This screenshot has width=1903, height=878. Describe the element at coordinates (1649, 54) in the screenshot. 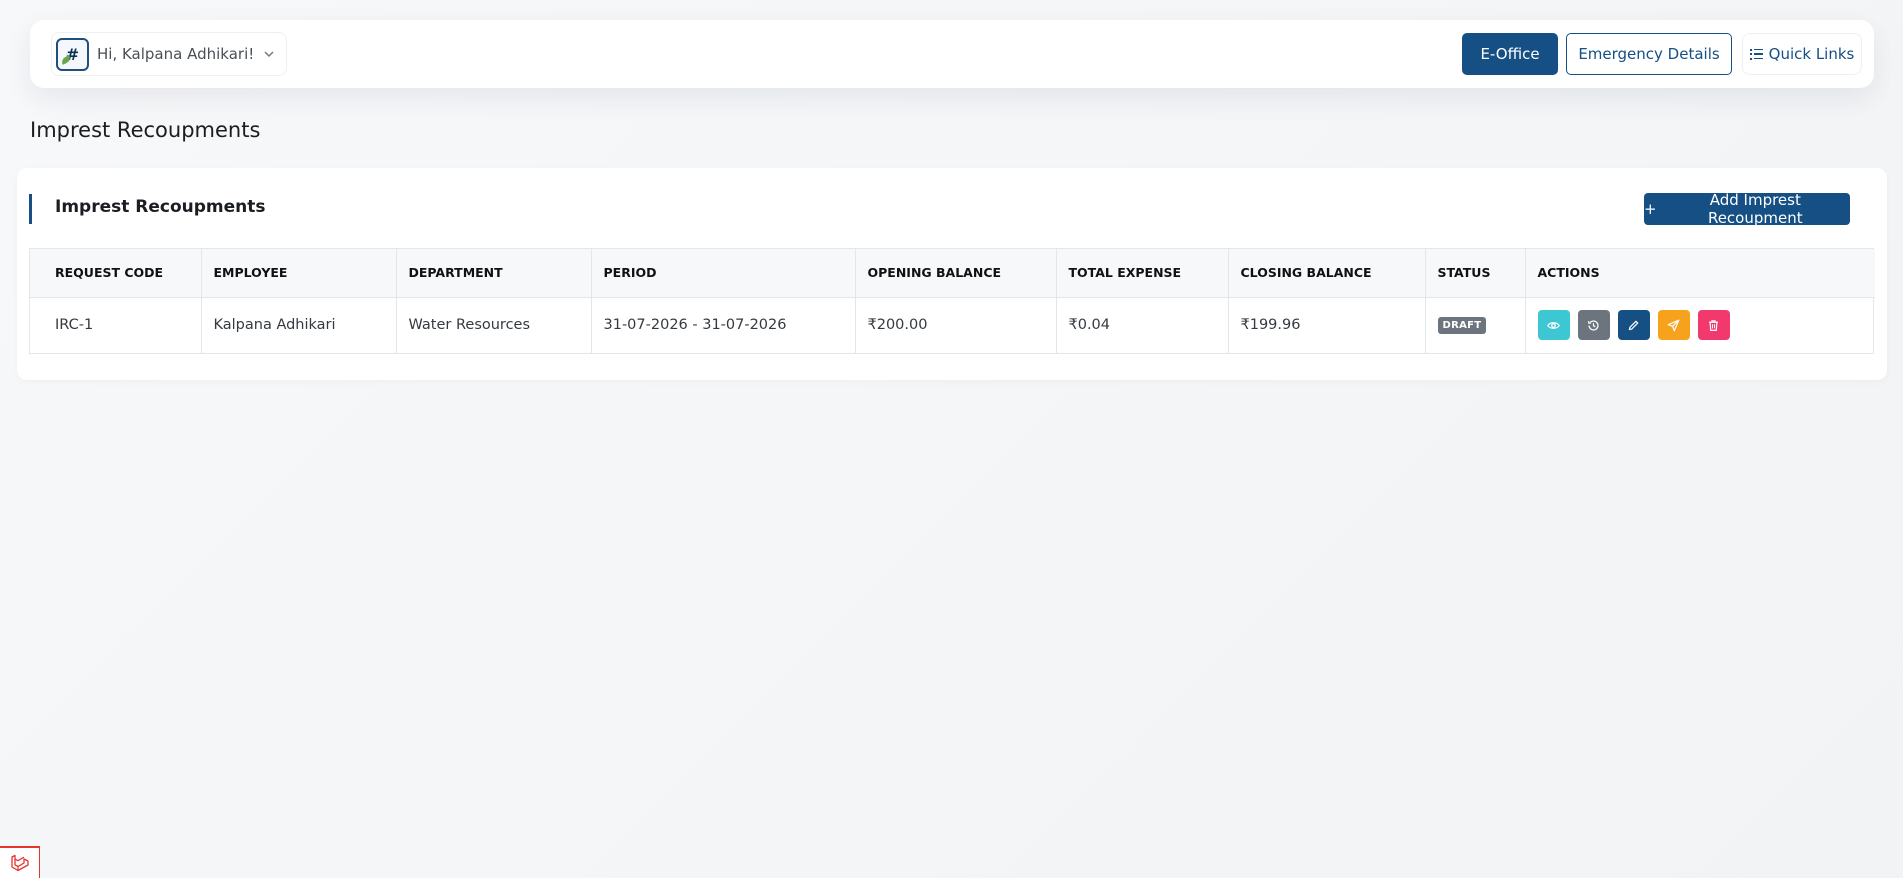

I see `emergency-details-button: Emergency Details` at that location.